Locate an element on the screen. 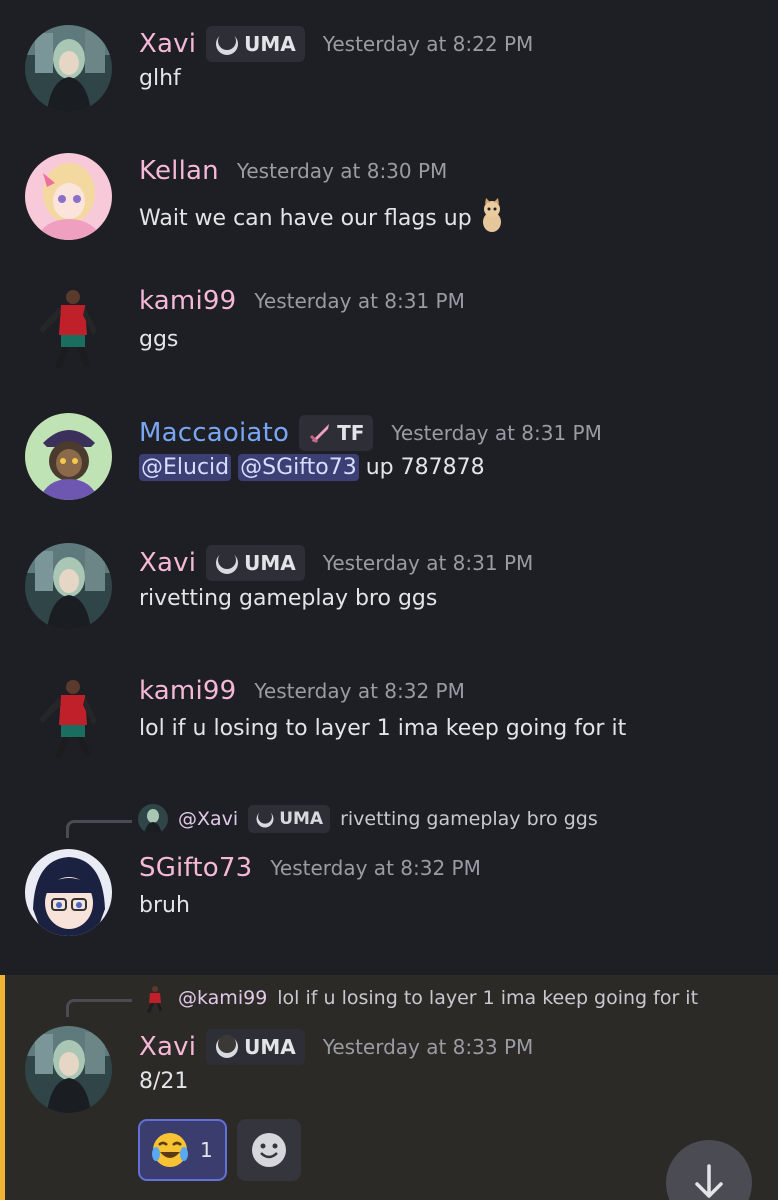 This screenshot has width=778, height=1200. timestamp: Yesterday at 8:33 PM is located at coordinates (428, 1047).